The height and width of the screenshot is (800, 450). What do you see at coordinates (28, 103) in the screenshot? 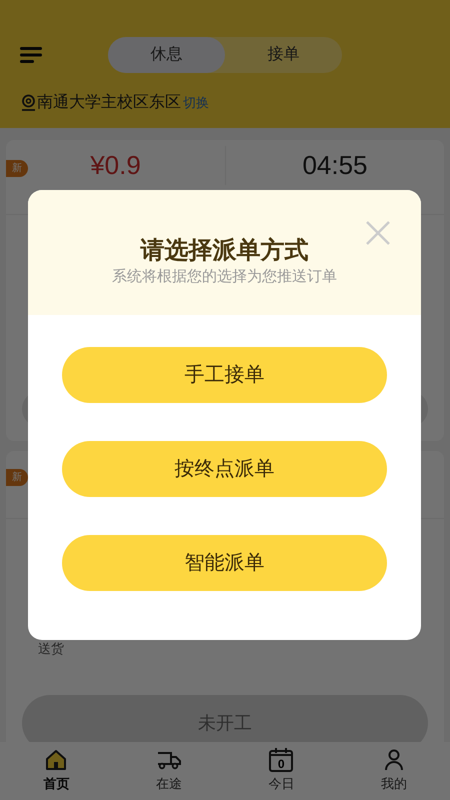
I see `location-pin-icon` at bounding box center [28, 103].